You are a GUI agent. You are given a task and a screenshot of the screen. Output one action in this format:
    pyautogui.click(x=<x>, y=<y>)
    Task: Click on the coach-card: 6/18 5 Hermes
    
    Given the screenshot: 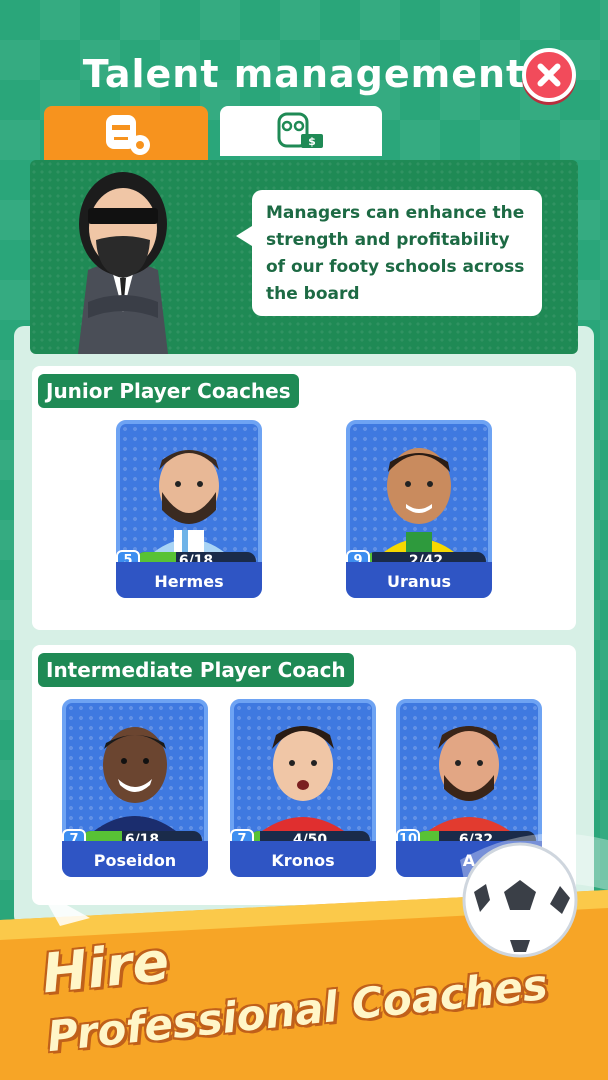 What is the action you would take?
    pyautogui.click(x=189, y=509)
    